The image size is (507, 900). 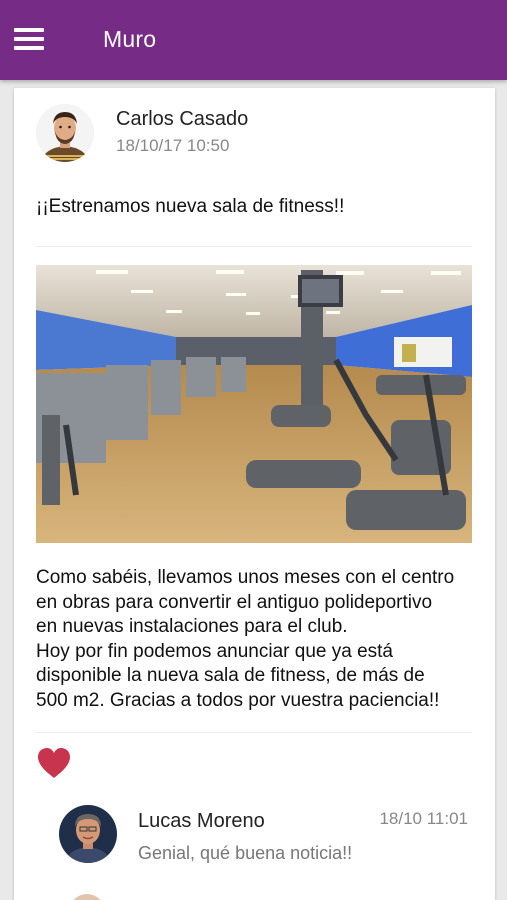 I want to click on comment-author-name: Lucas Moreno, so click(x=201, y=821).